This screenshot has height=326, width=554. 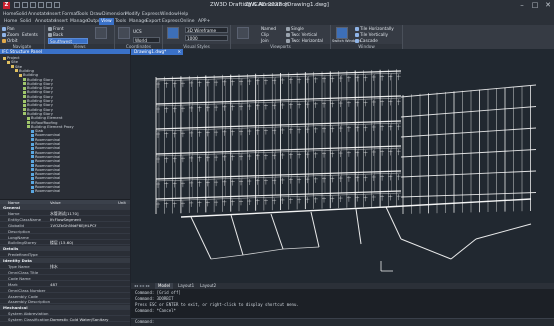 What do you see at coordinates (65, 261) in the screenshot?
I see `property-section: Identity Data` at bounding box center [65, 261].